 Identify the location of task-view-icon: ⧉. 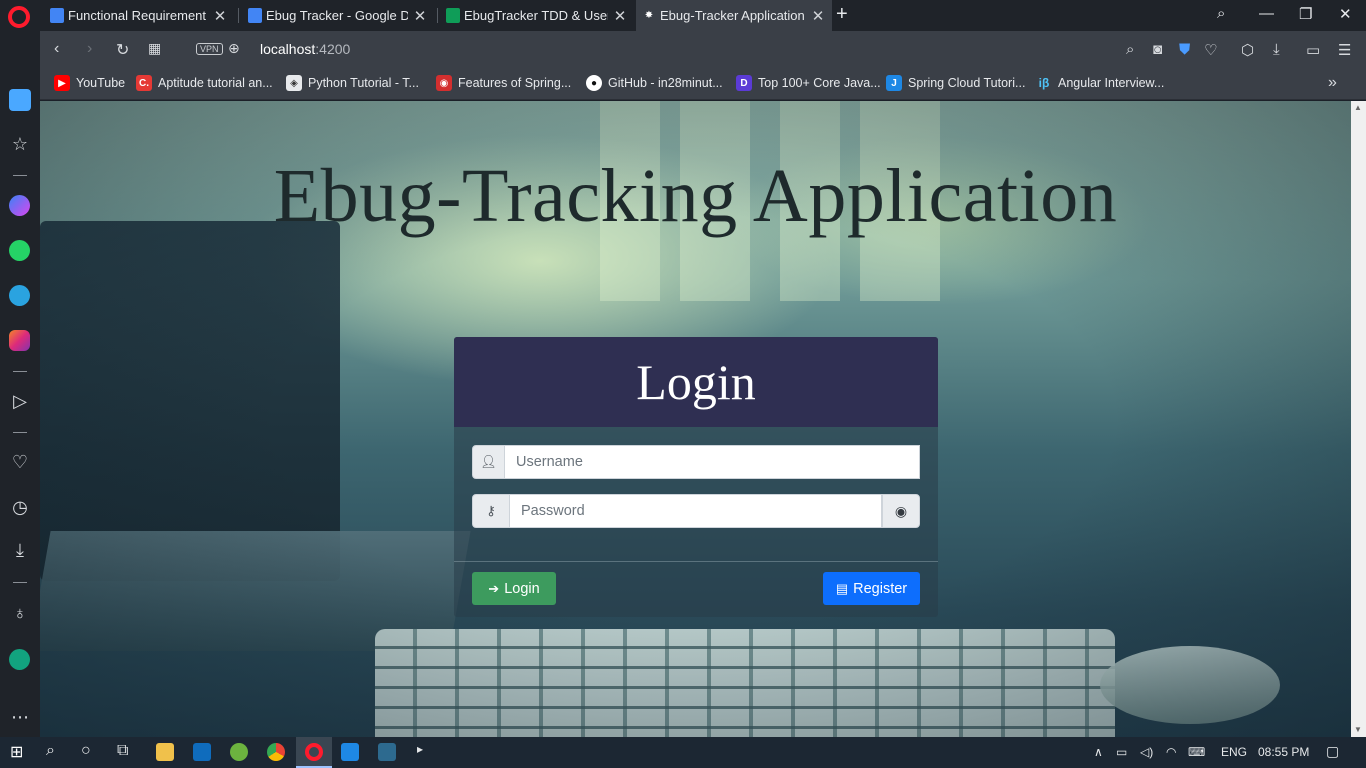
(122, 751).